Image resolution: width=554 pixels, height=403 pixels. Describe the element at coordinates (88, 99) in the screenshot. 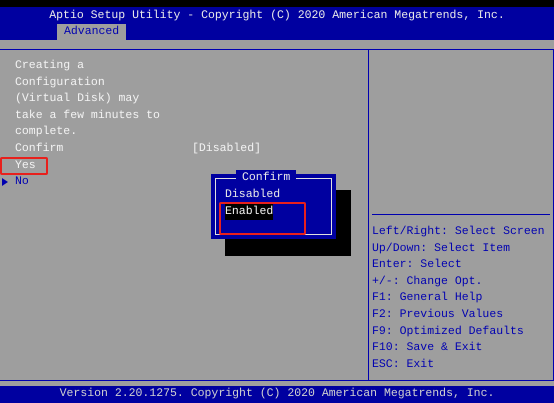

I see `description-text: Creating a Configuration (Virtual Disk) may take a few minutes to complete.` at that location.